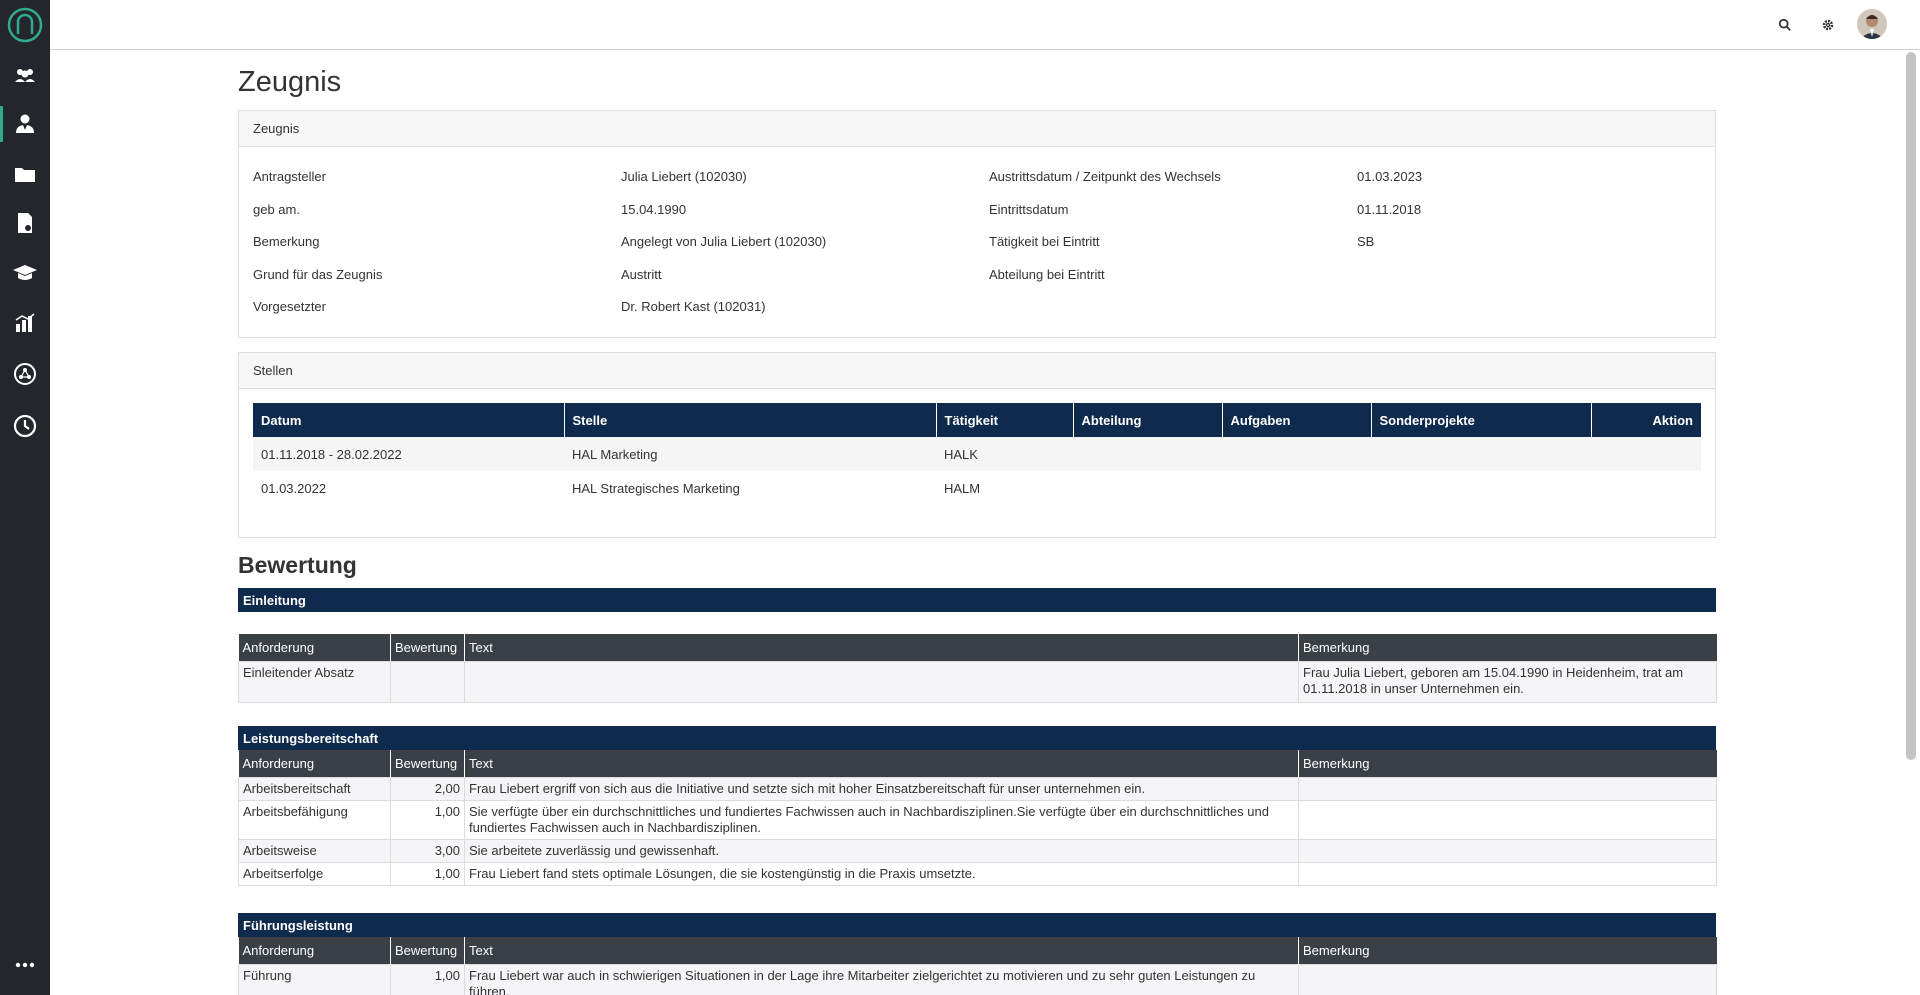 The width and height of the screenshot is (1920, 995). What do you see at coordinates (1646, 420) in the screenshot?
I see `column-header: Aktion` at bounding box center [1646, 420].